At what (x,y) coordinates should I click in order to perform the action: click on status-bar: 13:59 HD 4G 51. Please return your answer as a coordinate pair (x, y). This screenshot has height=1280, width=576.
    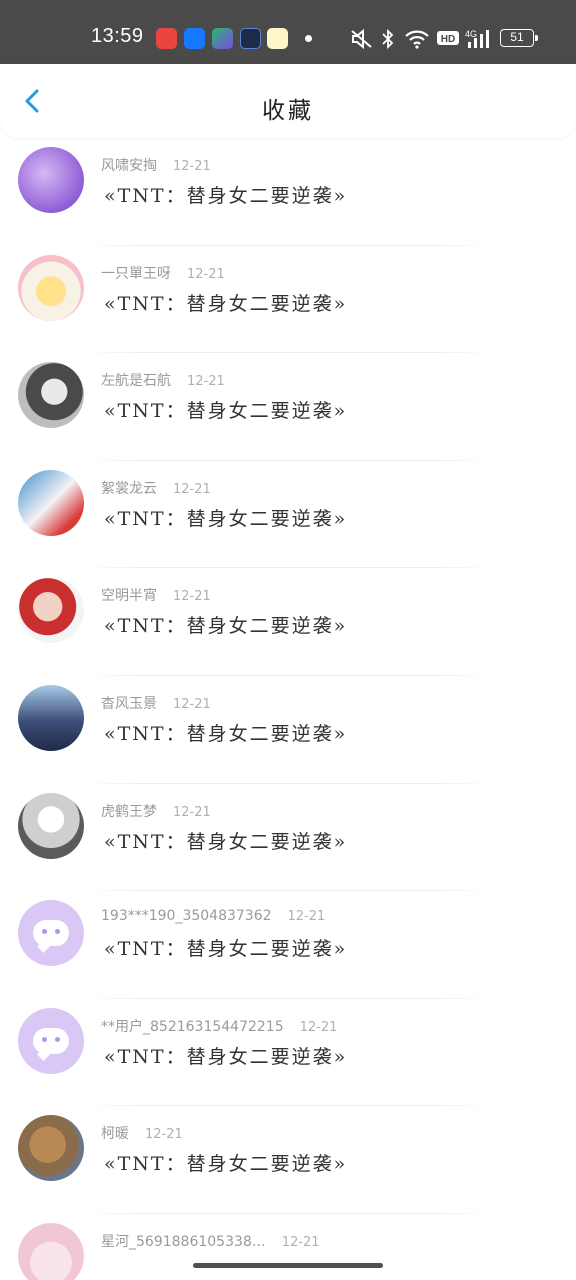
    Looking at the image, I should click on (288, 32).